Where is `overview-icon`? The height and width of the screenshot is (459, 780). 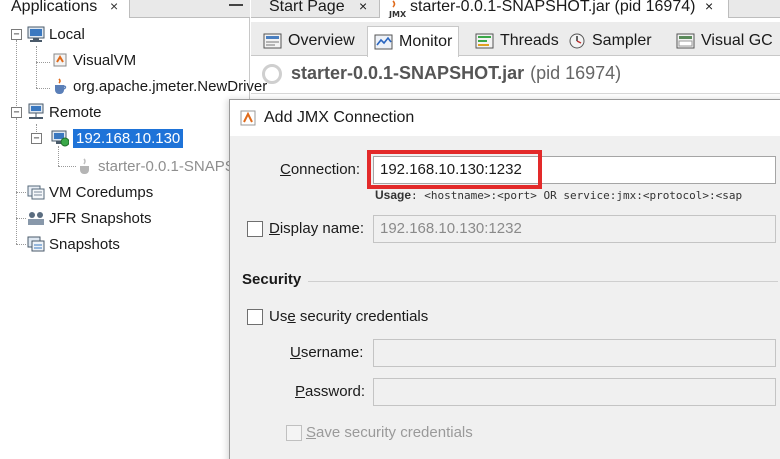 overview-icon is located at coordinates (273, 41).